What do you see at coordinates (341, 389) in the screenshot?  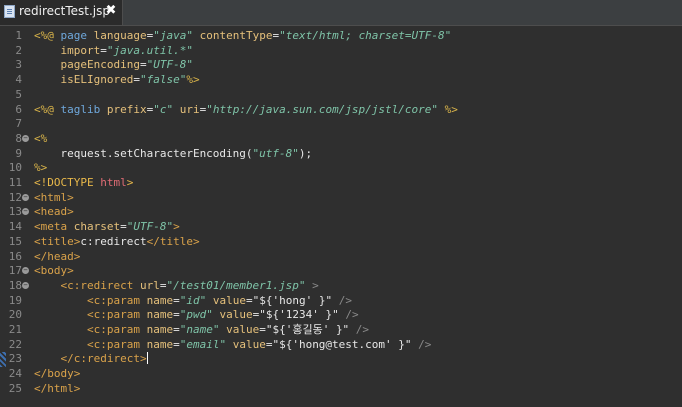 I see `code-line: 25 </html>` at bounding box center [341, 389].